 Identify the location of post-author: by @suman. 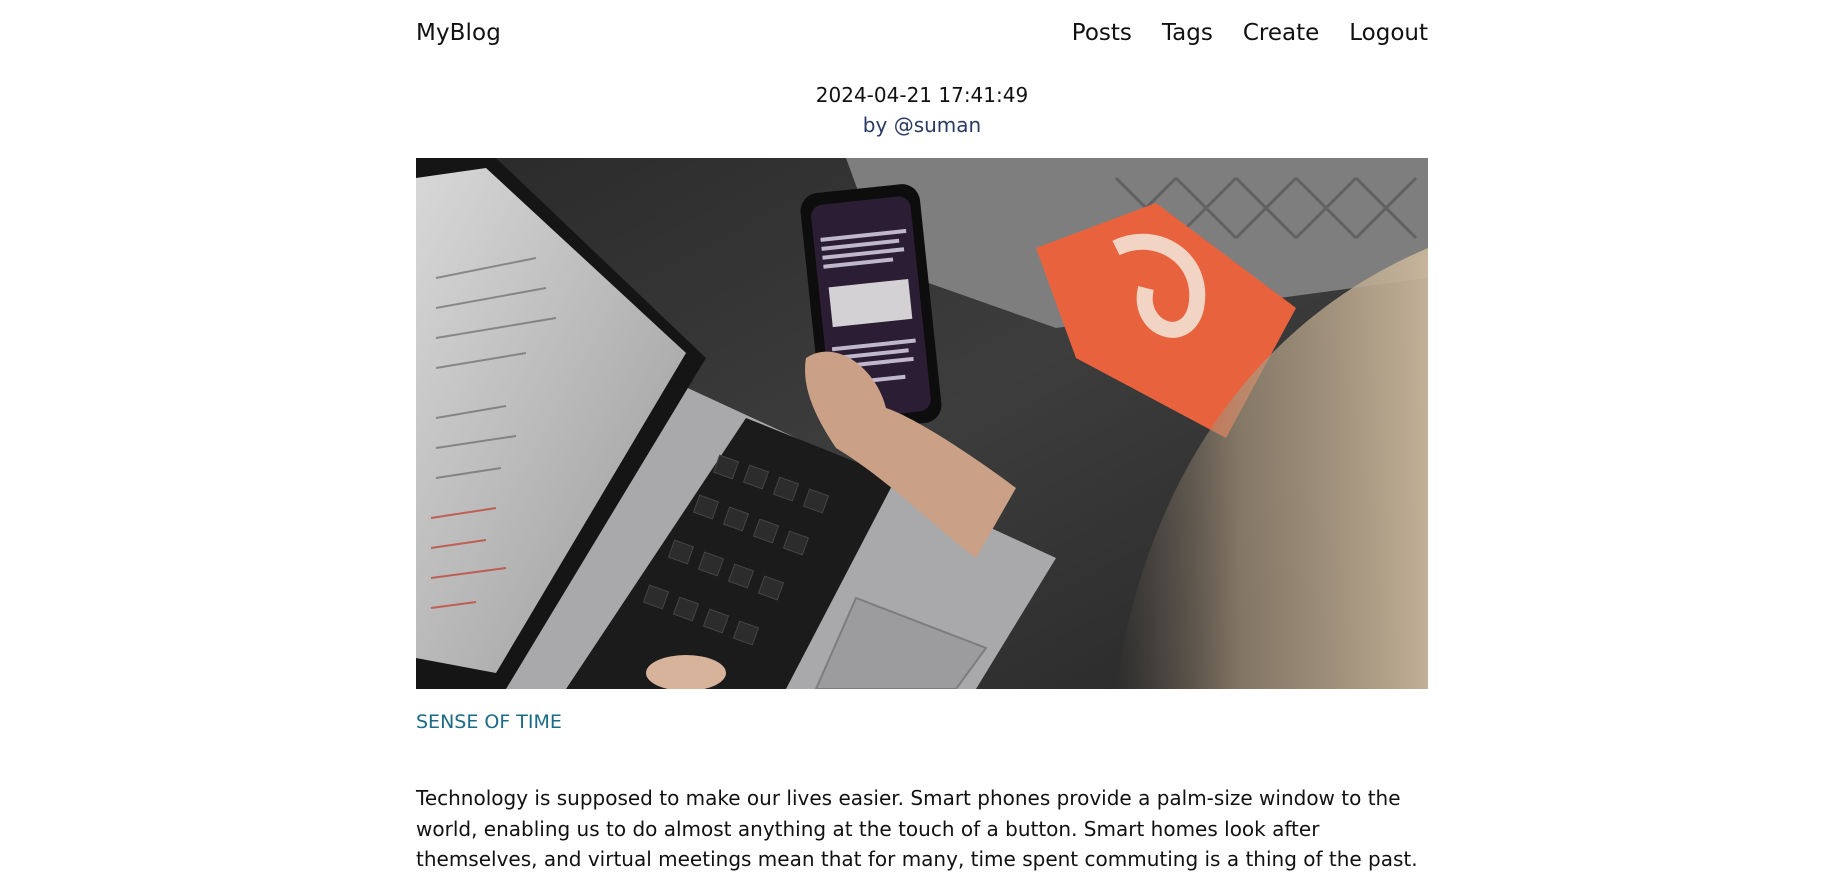
(922, 125).